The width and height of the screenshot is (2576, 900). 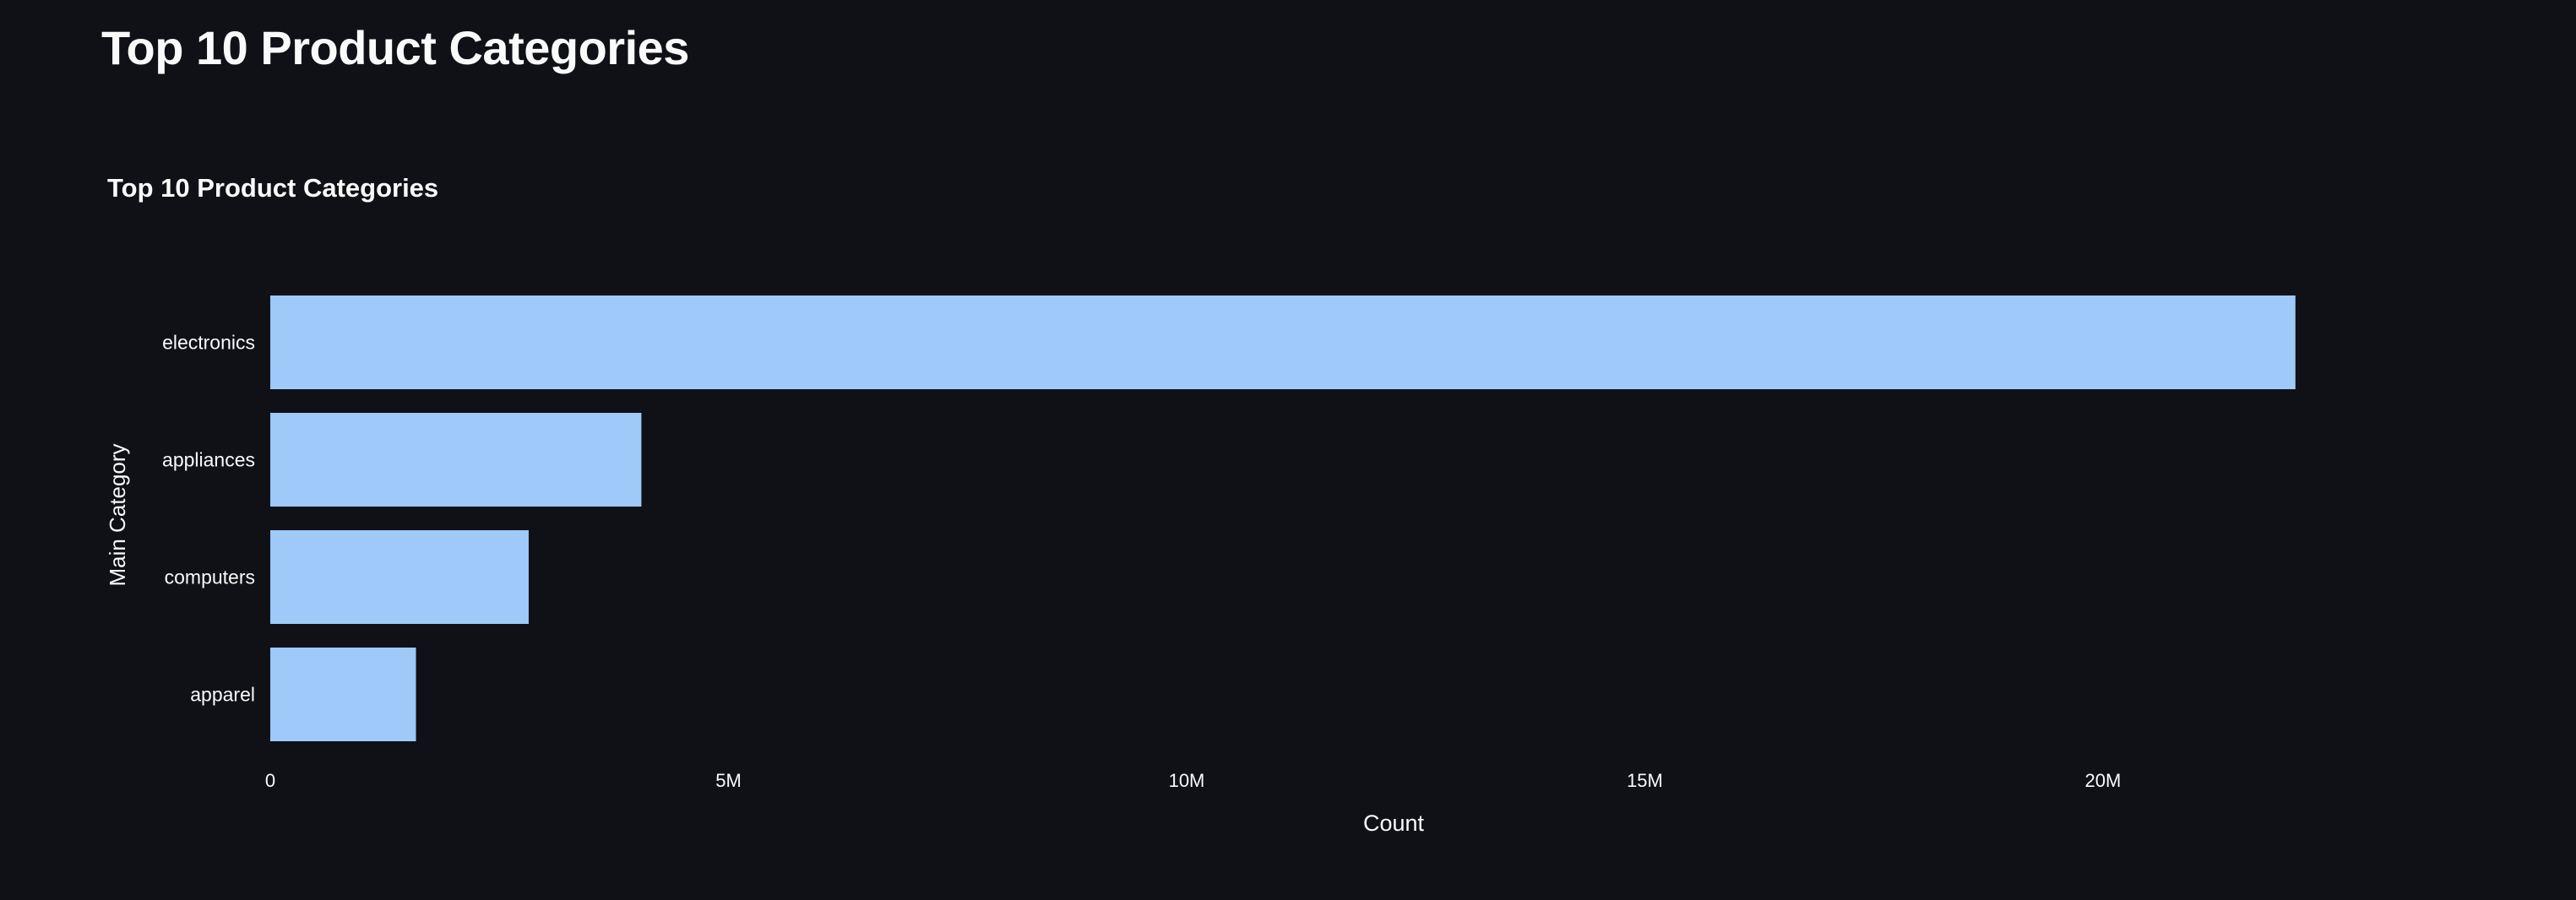 What do you see at coordinates (1283, 342) in the screenshot?
I see `bar-electronics` at bounding box center [1283, 342].